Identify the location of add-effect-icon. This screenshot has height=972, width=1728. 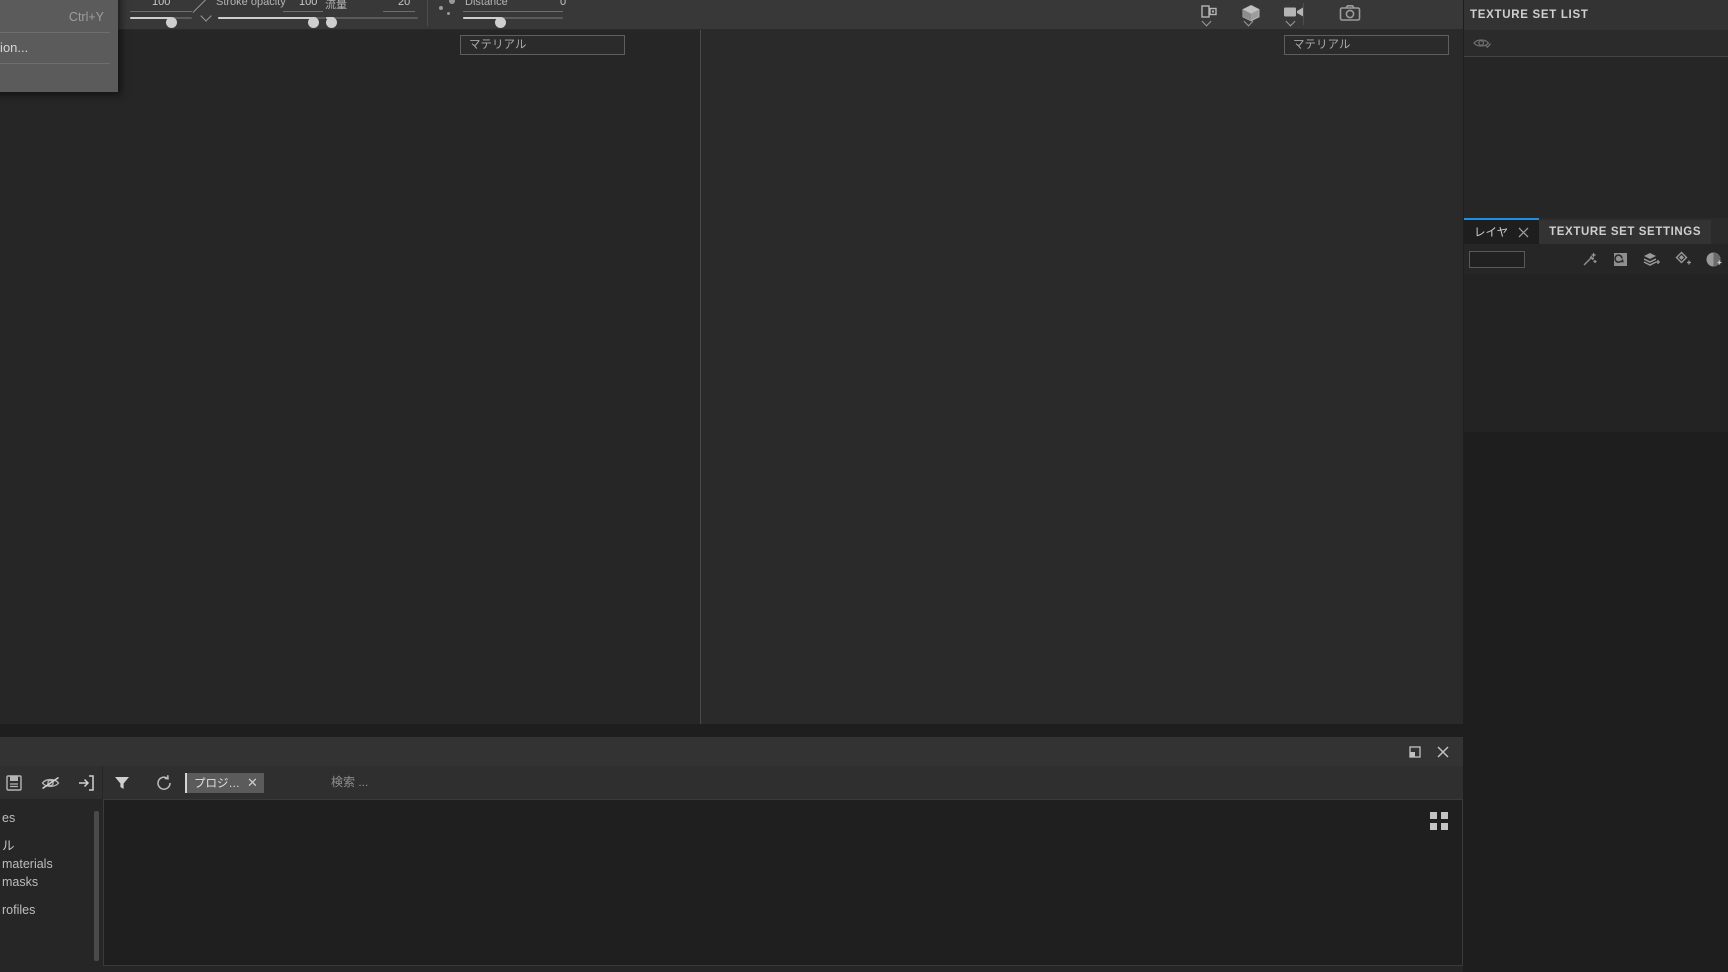
(1589, 259).